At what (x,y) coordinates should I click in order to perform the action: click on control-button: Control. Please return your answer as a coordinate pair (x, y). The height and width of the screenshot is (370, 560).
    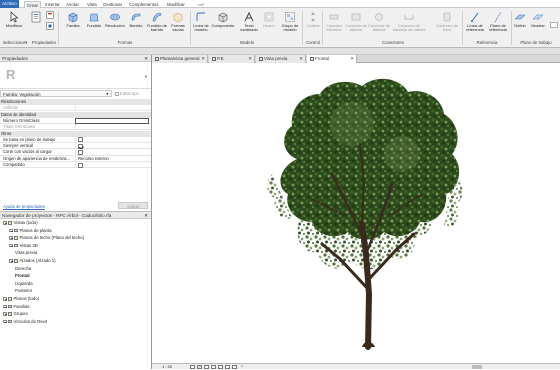
    Looking at the image, I should click on (313, 25).